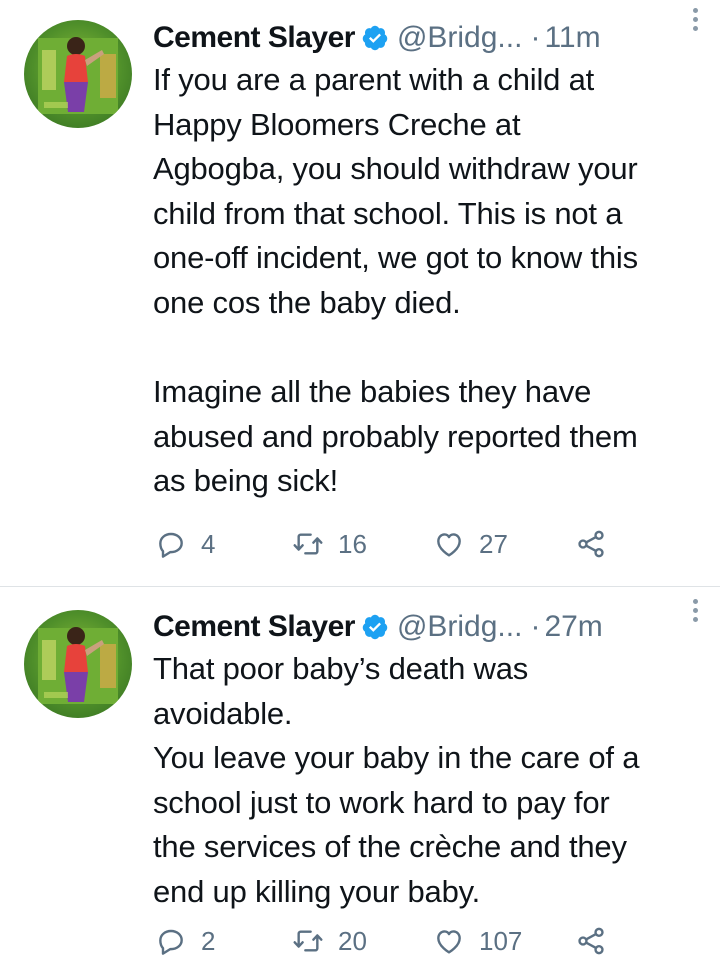 The width and height of the screenshot is (720, 971). I want to click on tweet-actions: 4 16 27, so click(381, 544).